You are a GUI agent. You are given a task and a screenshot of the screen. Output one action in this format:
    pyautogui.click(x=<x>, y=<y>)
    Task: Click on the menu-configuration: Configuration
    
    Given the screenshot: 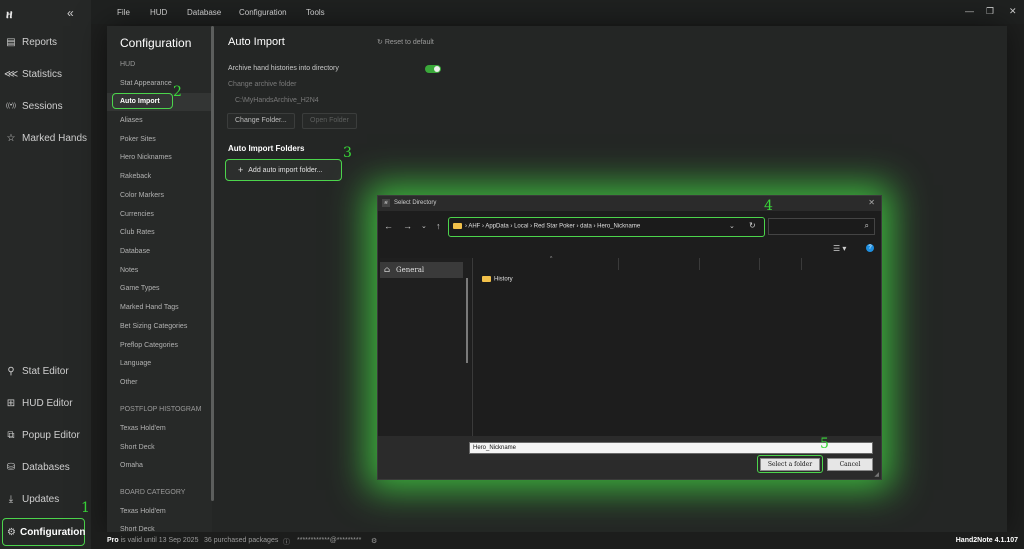 What is the action you would take?
    pyautogui.click(x=263, y=12)
    